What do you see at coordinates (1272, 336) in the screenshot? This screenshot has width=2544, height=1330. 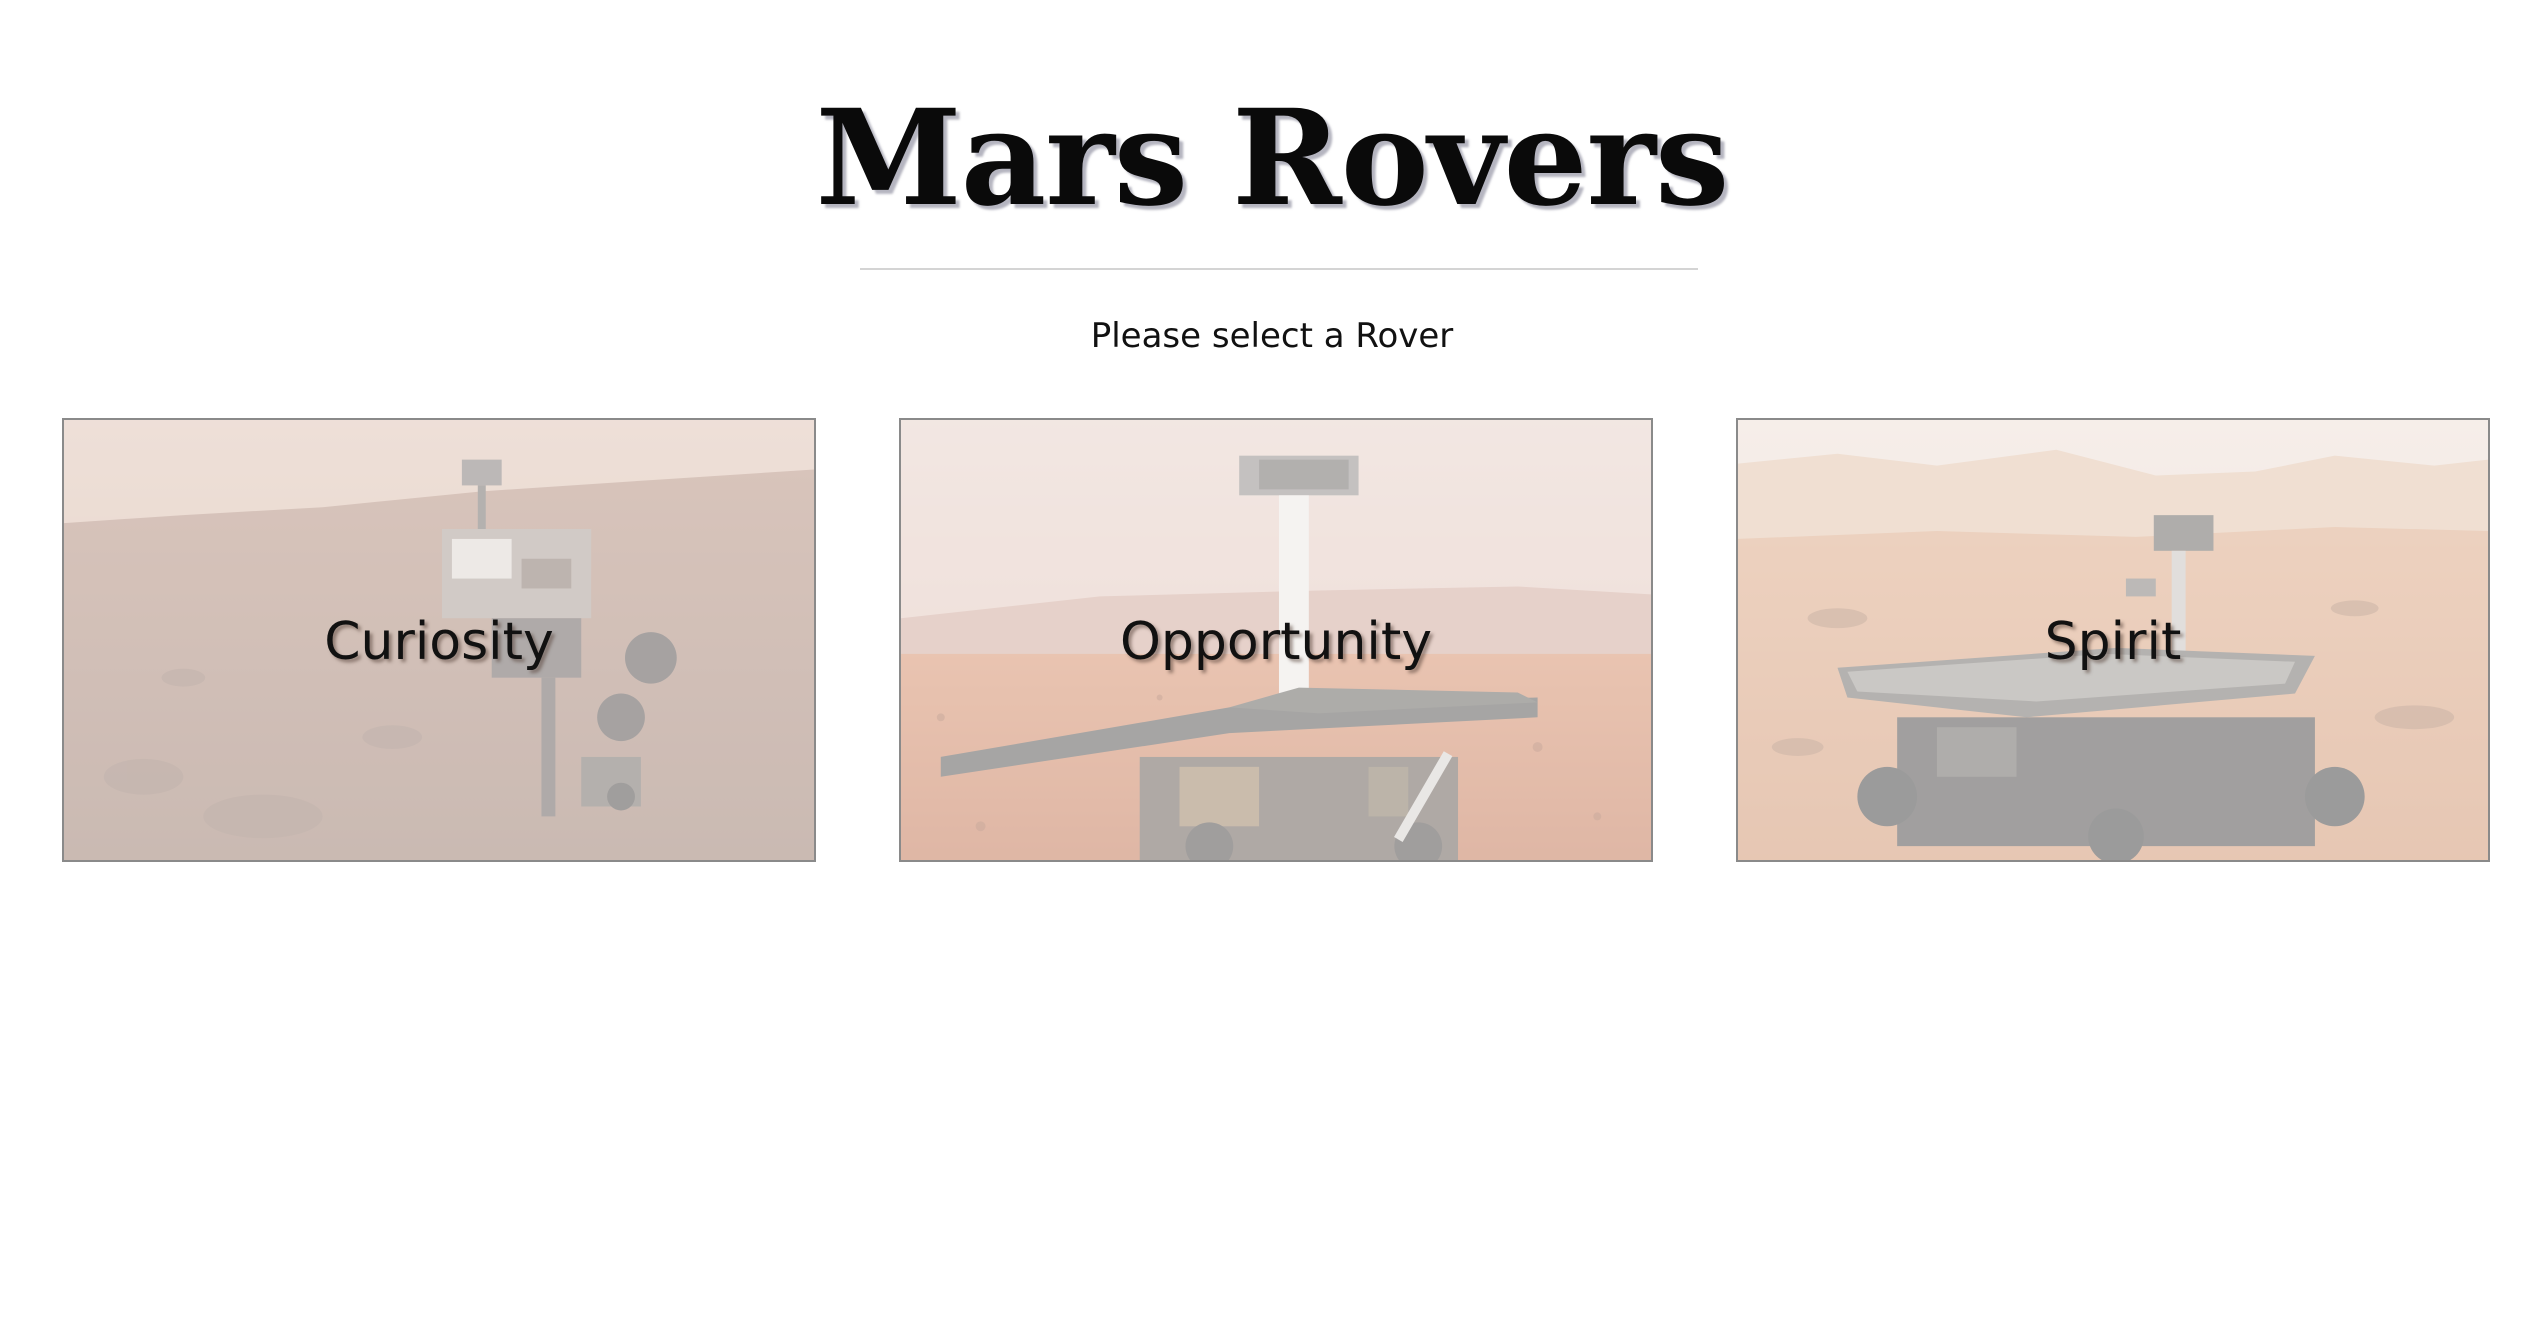 I see `page-subtitle: Please select a Rover` at bounding box center [1272, 336].